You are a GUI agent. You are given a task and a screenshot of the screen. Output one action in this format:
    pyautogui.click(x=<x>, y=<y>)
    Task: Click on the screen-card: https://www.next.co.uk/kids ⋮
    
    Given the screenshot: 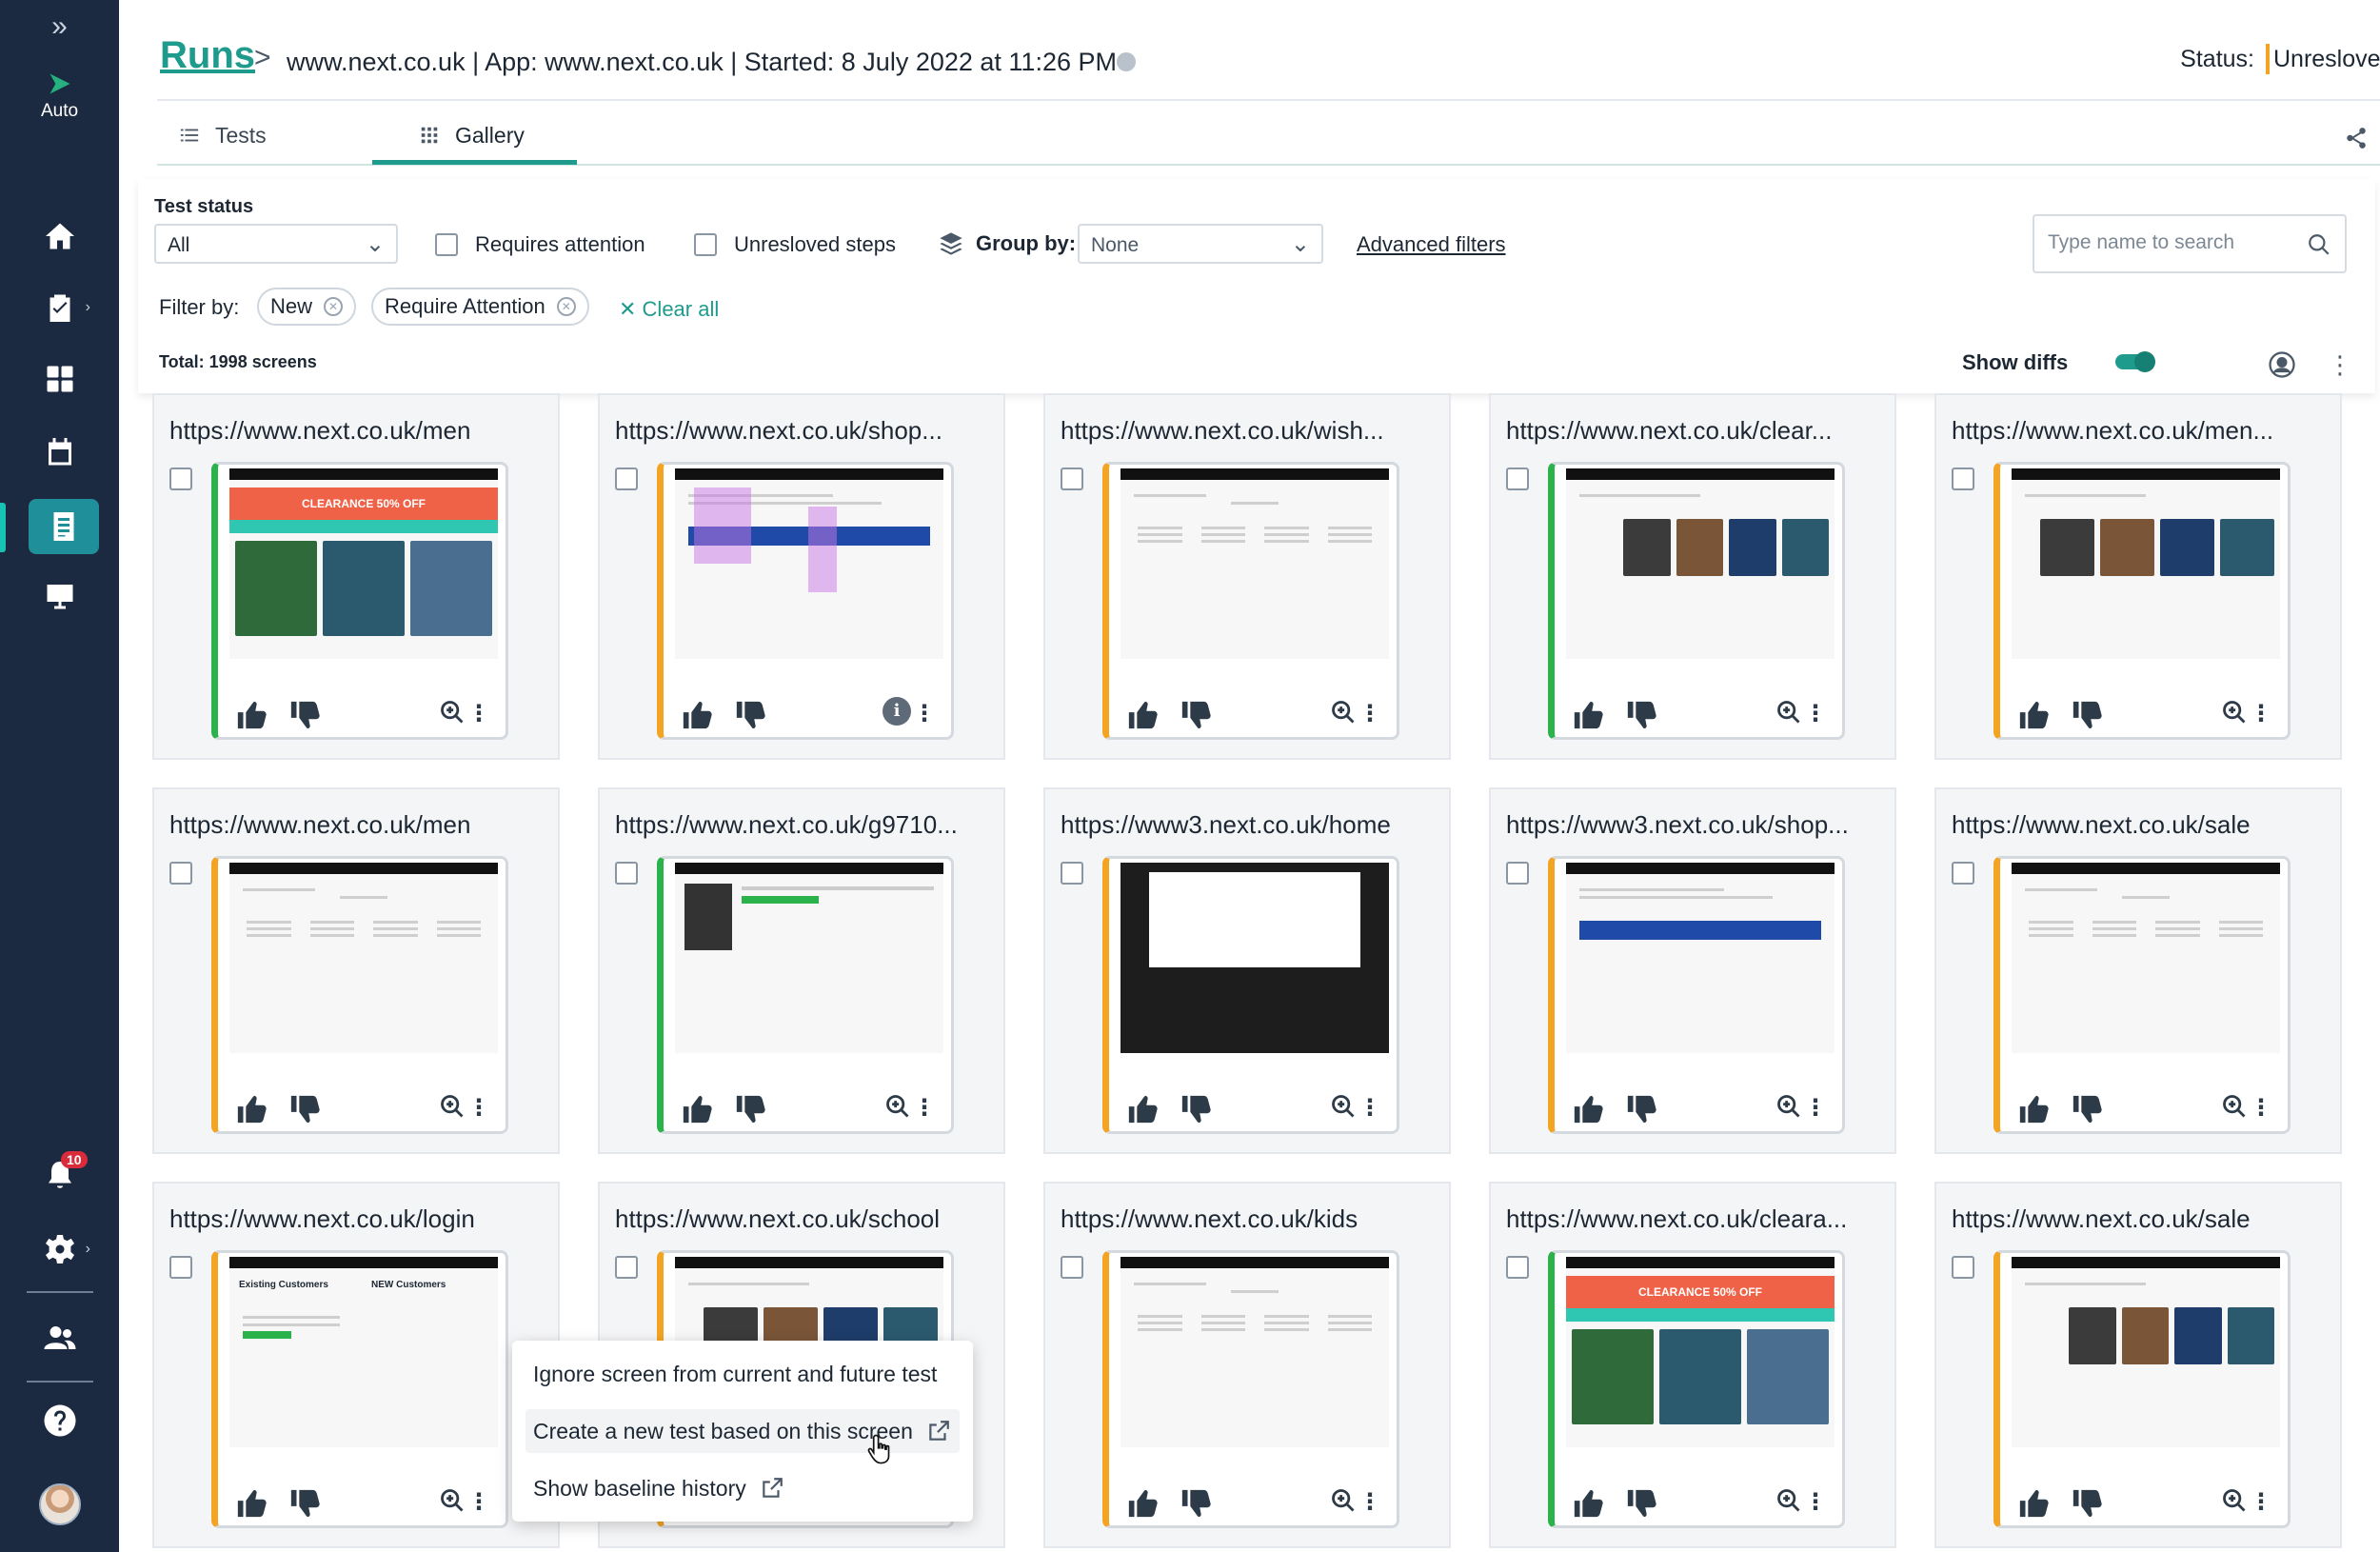 What is the action you would take?
    pyautogui.click(x=1247, y=1365)
    